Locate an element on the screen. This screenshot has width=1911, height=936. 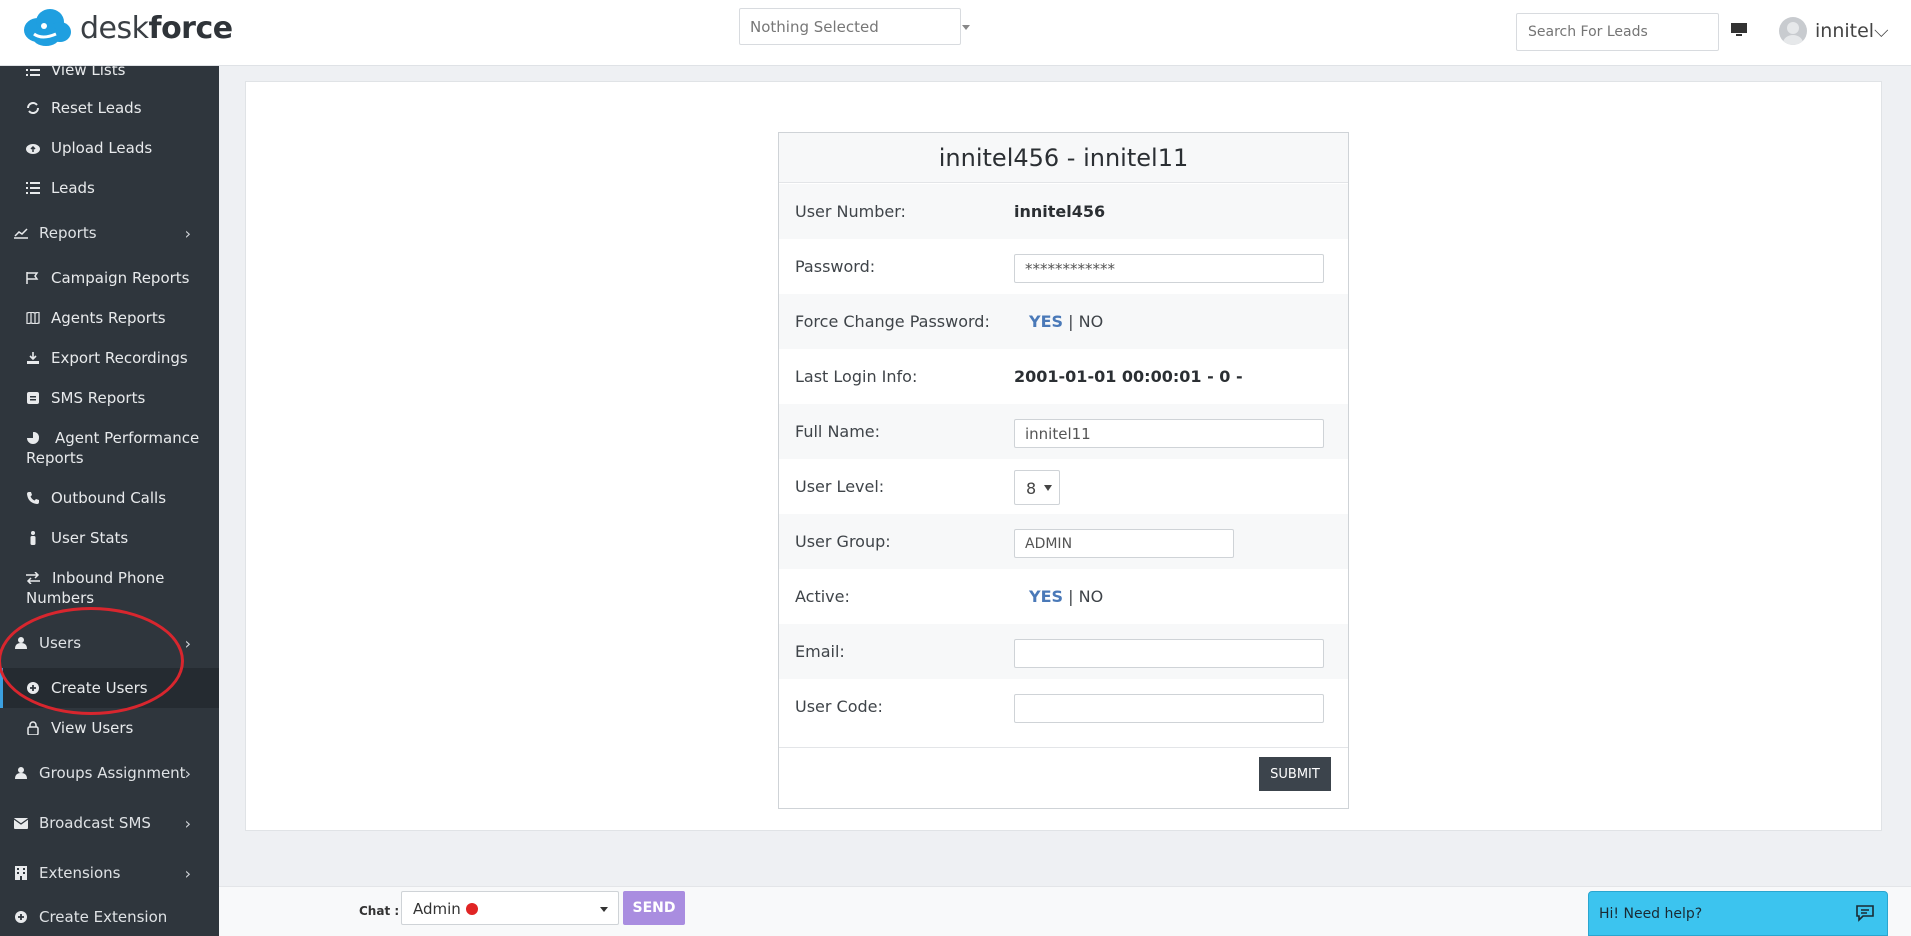
form-actions: SUBMIT is located at coordinates (1063, 778).